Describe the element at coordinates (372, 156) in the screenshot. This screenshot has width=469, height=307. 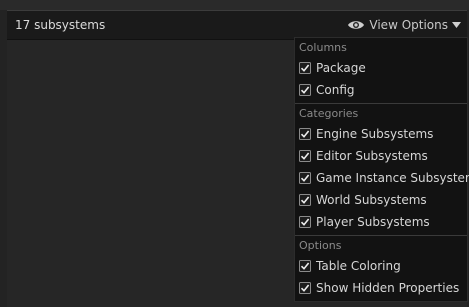
I see `menu-item-label: Editor Subsystems` at that location.